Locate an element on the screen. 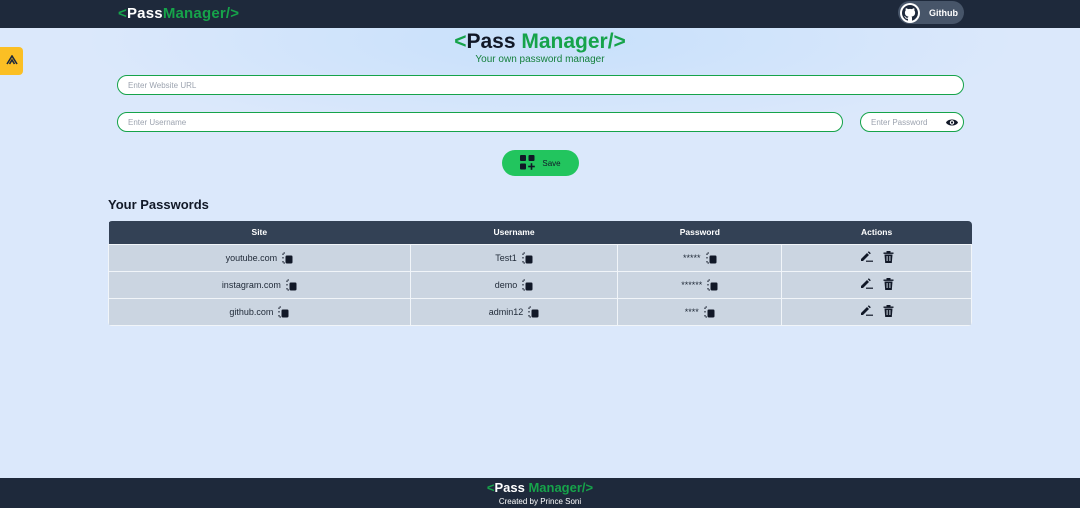 Image resolution: width=1080 pixels, height=508 pixels. title-gt: > is located at coordinates (619, 41).